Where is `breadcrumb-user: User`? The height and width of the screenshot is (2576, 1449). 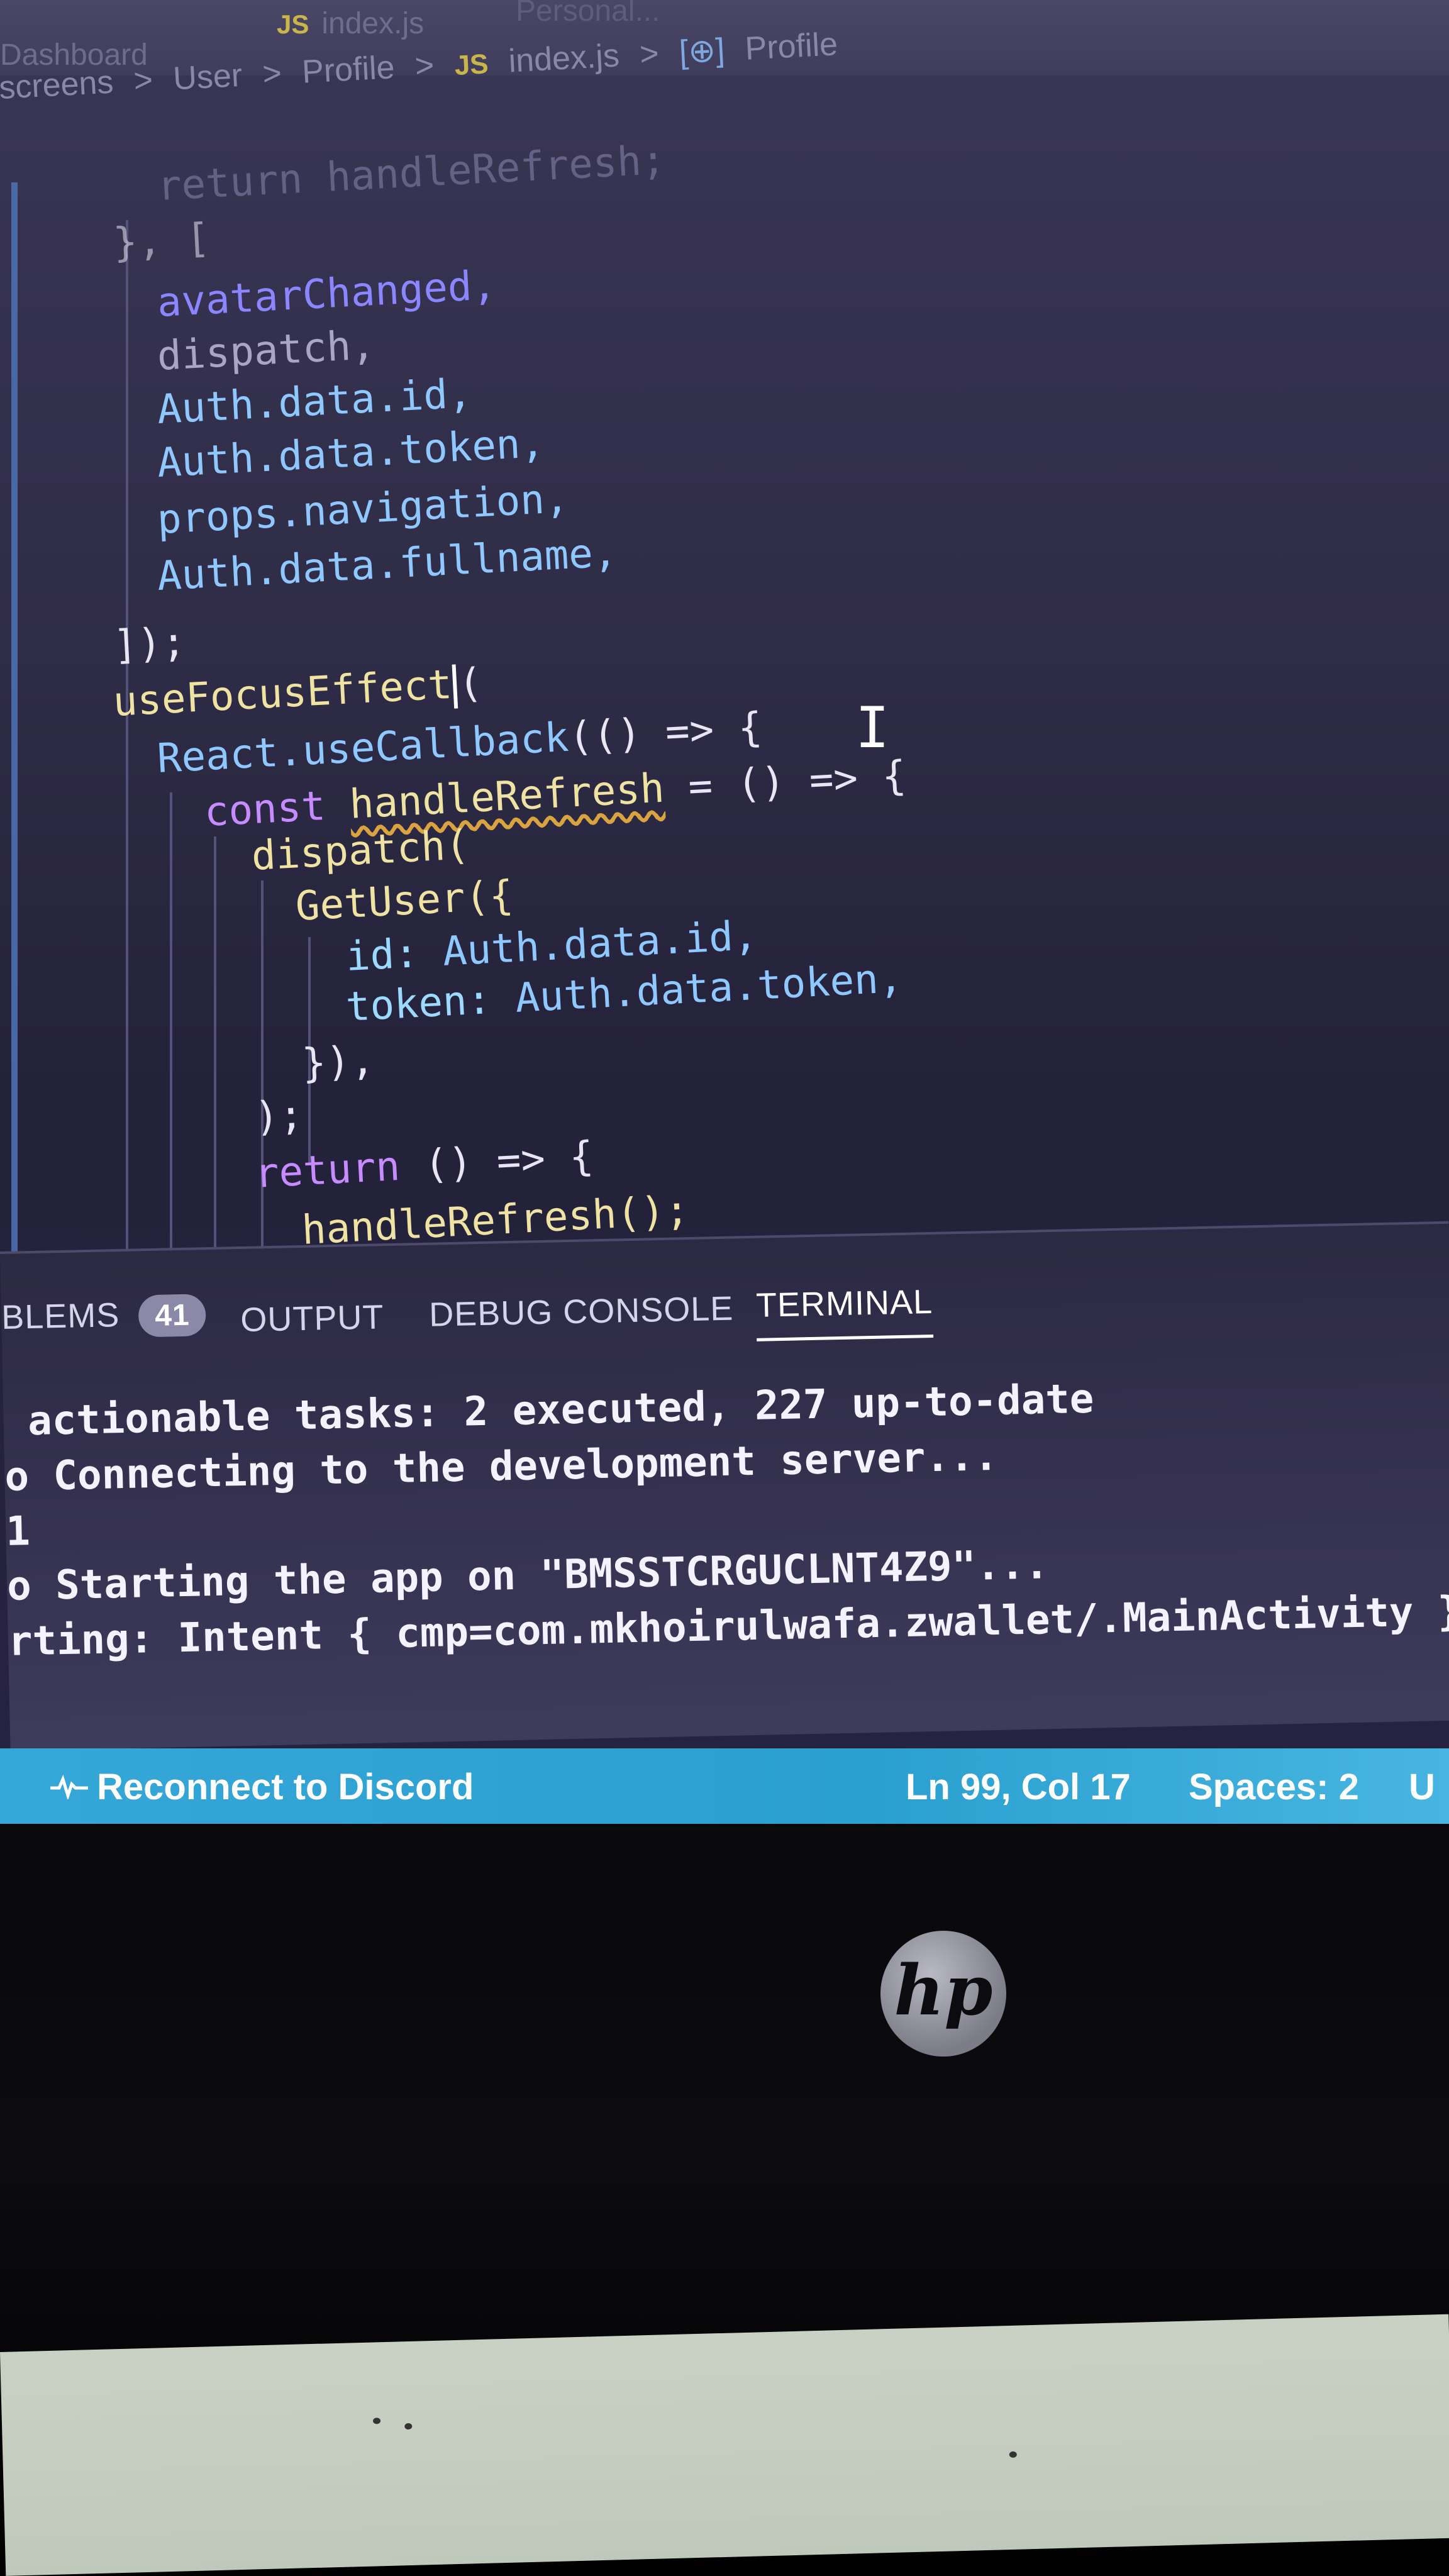
breadcrumb-user: User is located at coordinates (207, 77).